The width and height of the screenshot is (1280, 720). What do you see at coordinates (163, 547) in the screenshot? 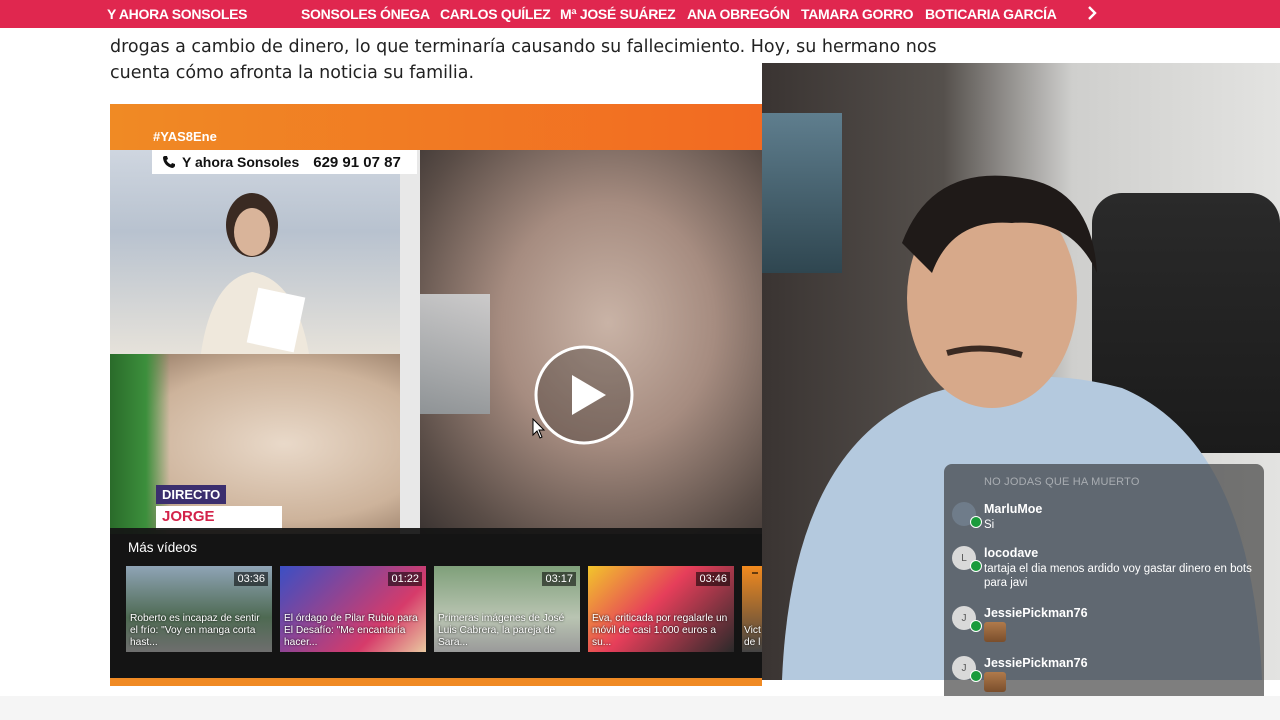
I see `more-videos-title: Más vídeos` at bounding box center [163, 547].